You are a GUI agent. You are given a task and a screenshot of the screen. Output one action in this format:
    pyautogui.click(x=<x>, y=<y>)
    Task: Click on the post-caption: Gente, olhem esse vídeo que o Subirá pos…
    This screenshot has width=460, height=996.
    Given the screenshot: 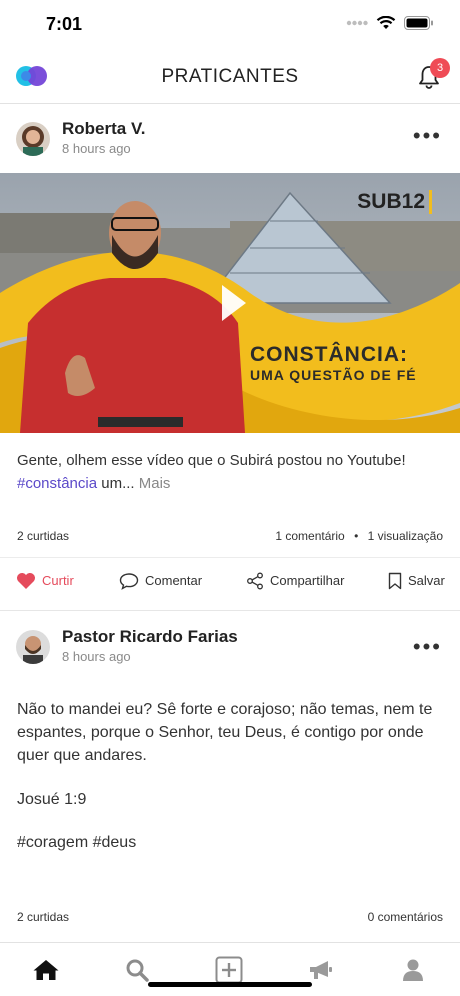 What is the action you would take?
    pyautogui.click(x=232, y=472)
    